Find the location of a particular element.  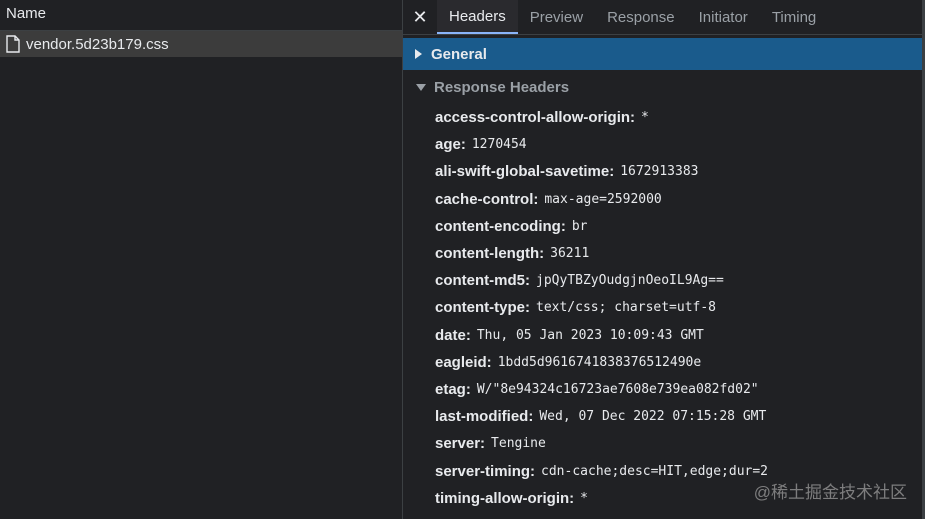

response-header-name: timing-allow-origin: is located at coordinates (505, 498).